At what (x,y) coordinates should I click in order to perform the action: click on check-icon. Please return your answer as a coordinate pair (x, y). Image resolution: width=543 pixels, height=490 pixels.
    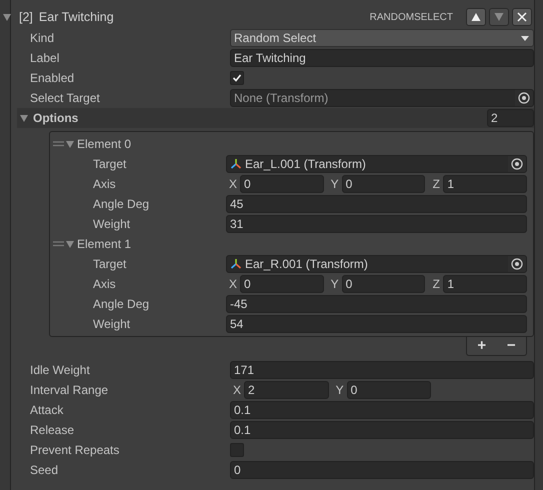
    Looking at the image, I should click on (237, 78).